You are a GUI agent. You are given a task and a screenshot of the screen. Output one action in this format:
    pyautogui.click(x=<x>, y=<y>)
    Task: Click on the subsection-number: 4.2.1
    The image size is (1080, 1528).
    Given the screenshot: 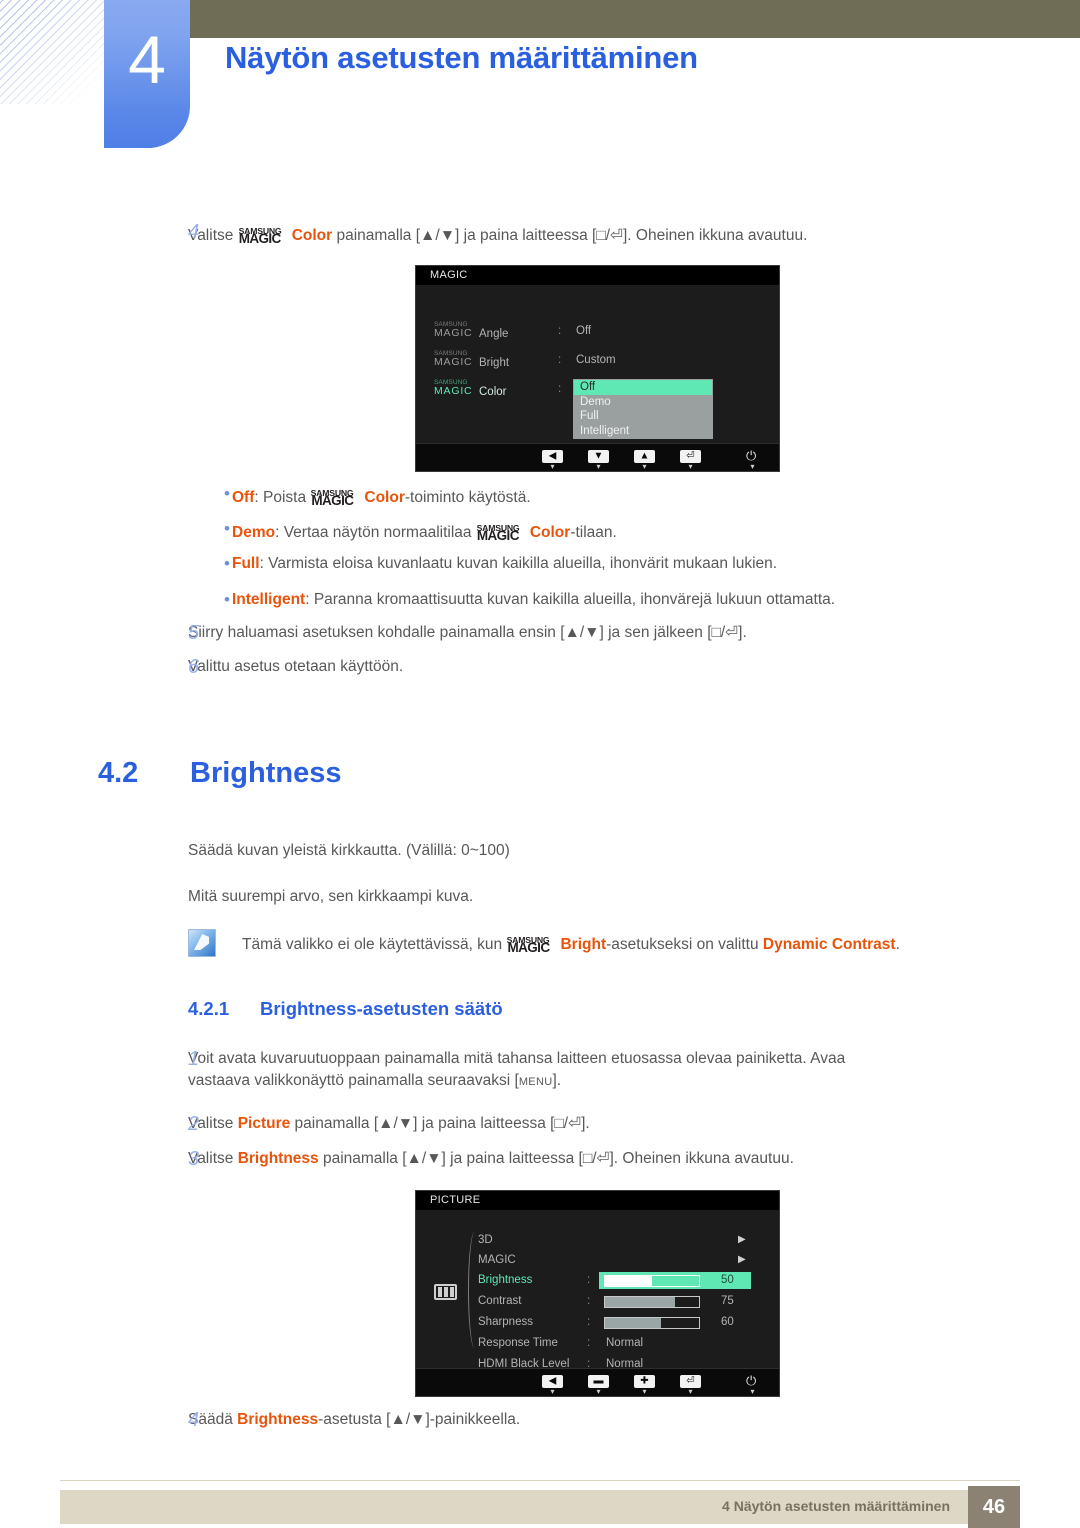 What is the action you would take?
    pyautogui.click(x=209, y=1008)
    